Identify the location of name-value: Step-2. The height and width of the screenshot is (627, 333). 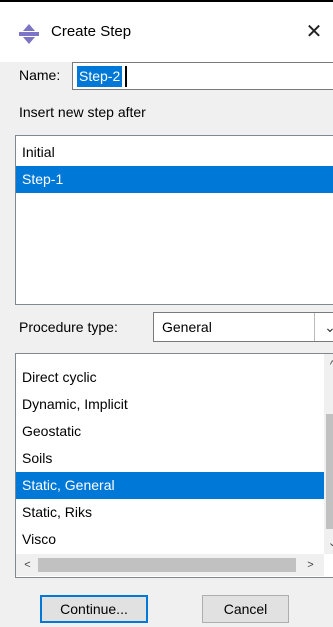
(100, 76).